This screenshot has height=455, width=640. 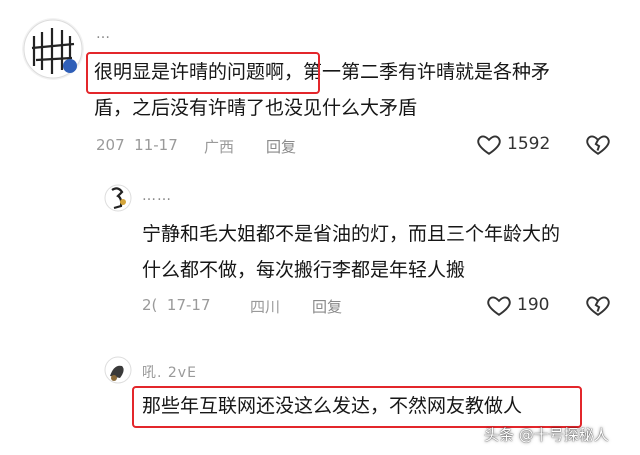 I want to click on comment-username: 吼. 2vE, so click(x=169, y=372).